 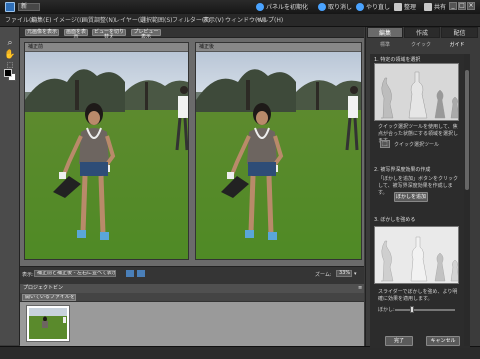 I want to click on guided-scrollbar-thumb, so click(x=467, y=130).